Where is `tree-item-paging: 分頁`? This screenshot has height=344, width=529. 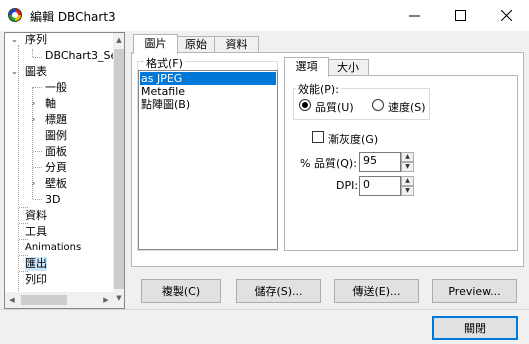
tree-item-paging: 分頁 is located at coordinates (56, 168).